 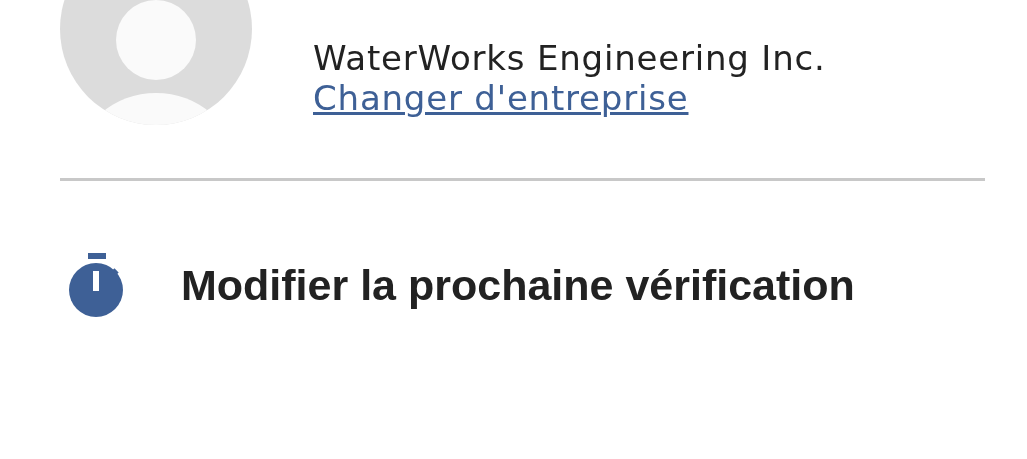 What do you see at coordinates (518, 285) in the screenshot?
I see `action-label: Modifier la prochaine vérification` at bounding box center [518, 285].